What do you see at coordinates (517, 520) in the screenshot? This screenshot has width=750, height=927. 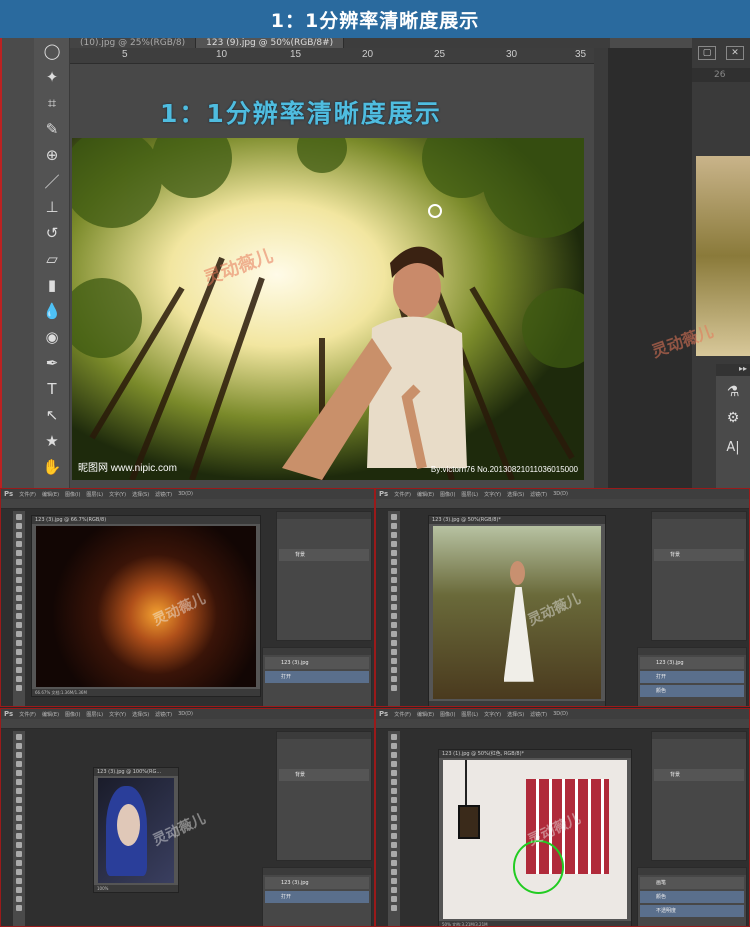 I see `document-tab: 123 (3).jpg @ 50%(RGB/8)*` at bounding box center [517, 520].